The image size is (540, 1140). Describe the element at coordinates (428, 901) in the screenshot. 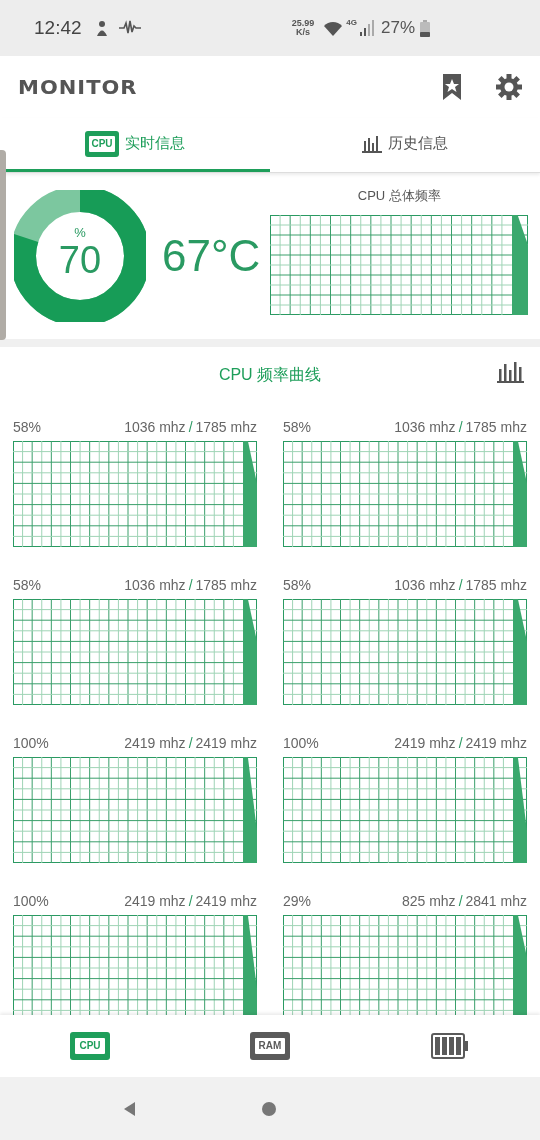

I see `current-frequency: 825 mhz` at that location.